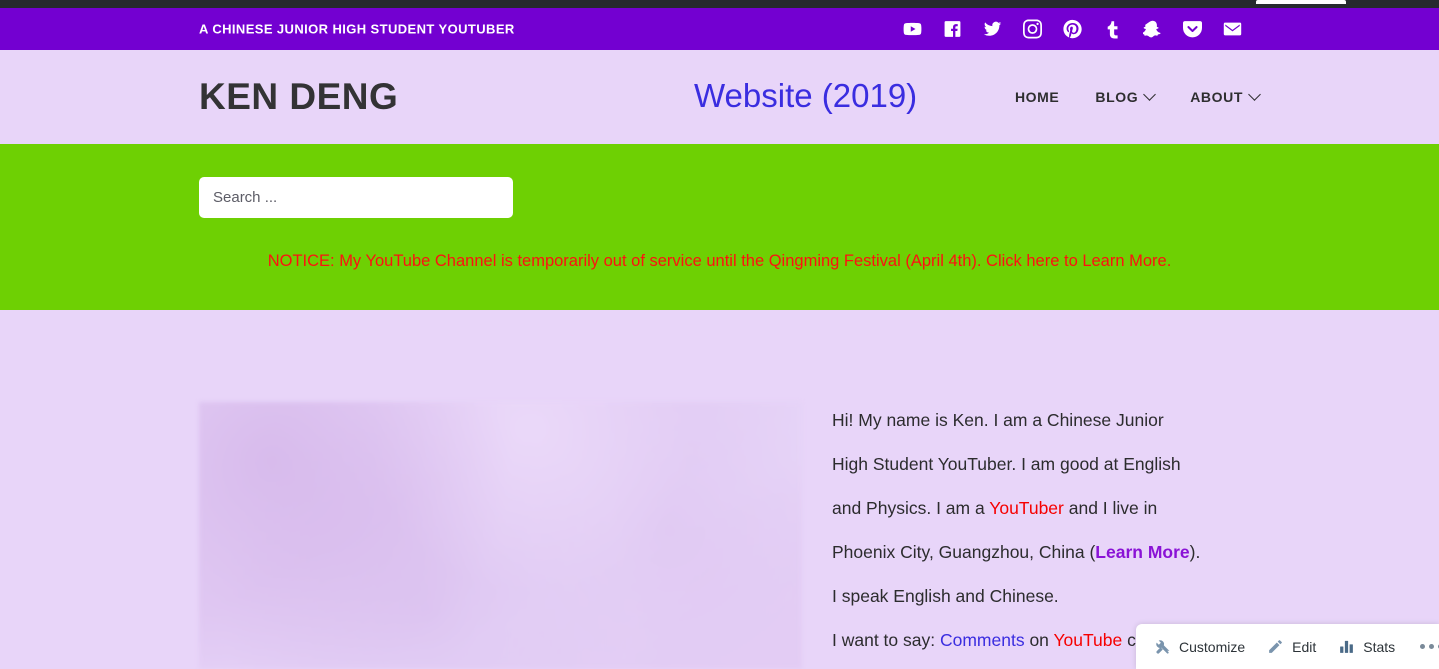  Describe the element at coordinates (886, 640) in the screenshot. I see `bio-line-6-pre: I want to say:` at that location.